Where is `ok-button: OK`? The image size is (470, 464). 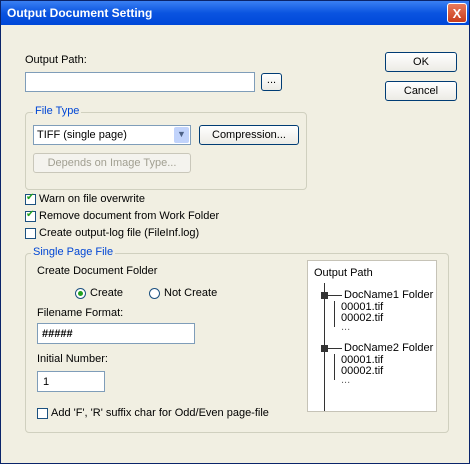
ok-button: OK is located at coordinates (421, 62).